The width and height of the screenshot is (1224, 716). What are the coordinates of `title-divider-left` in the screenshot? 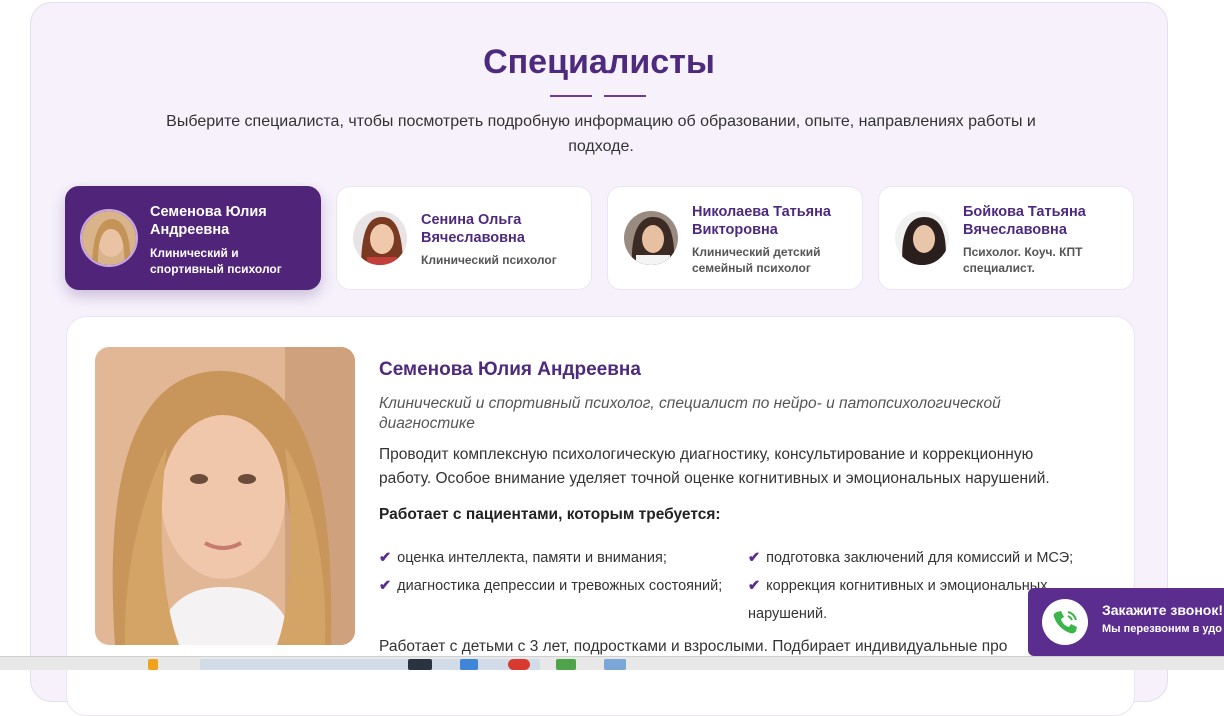 It's located at (571, 96).